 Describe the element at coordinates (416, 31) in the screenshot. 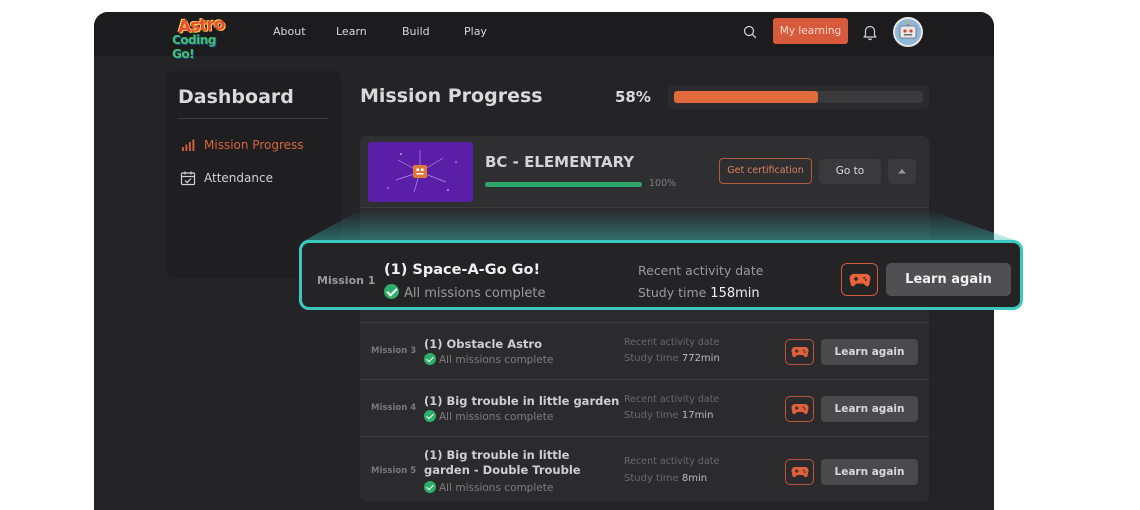

I see `nav-build: Build` at that location.